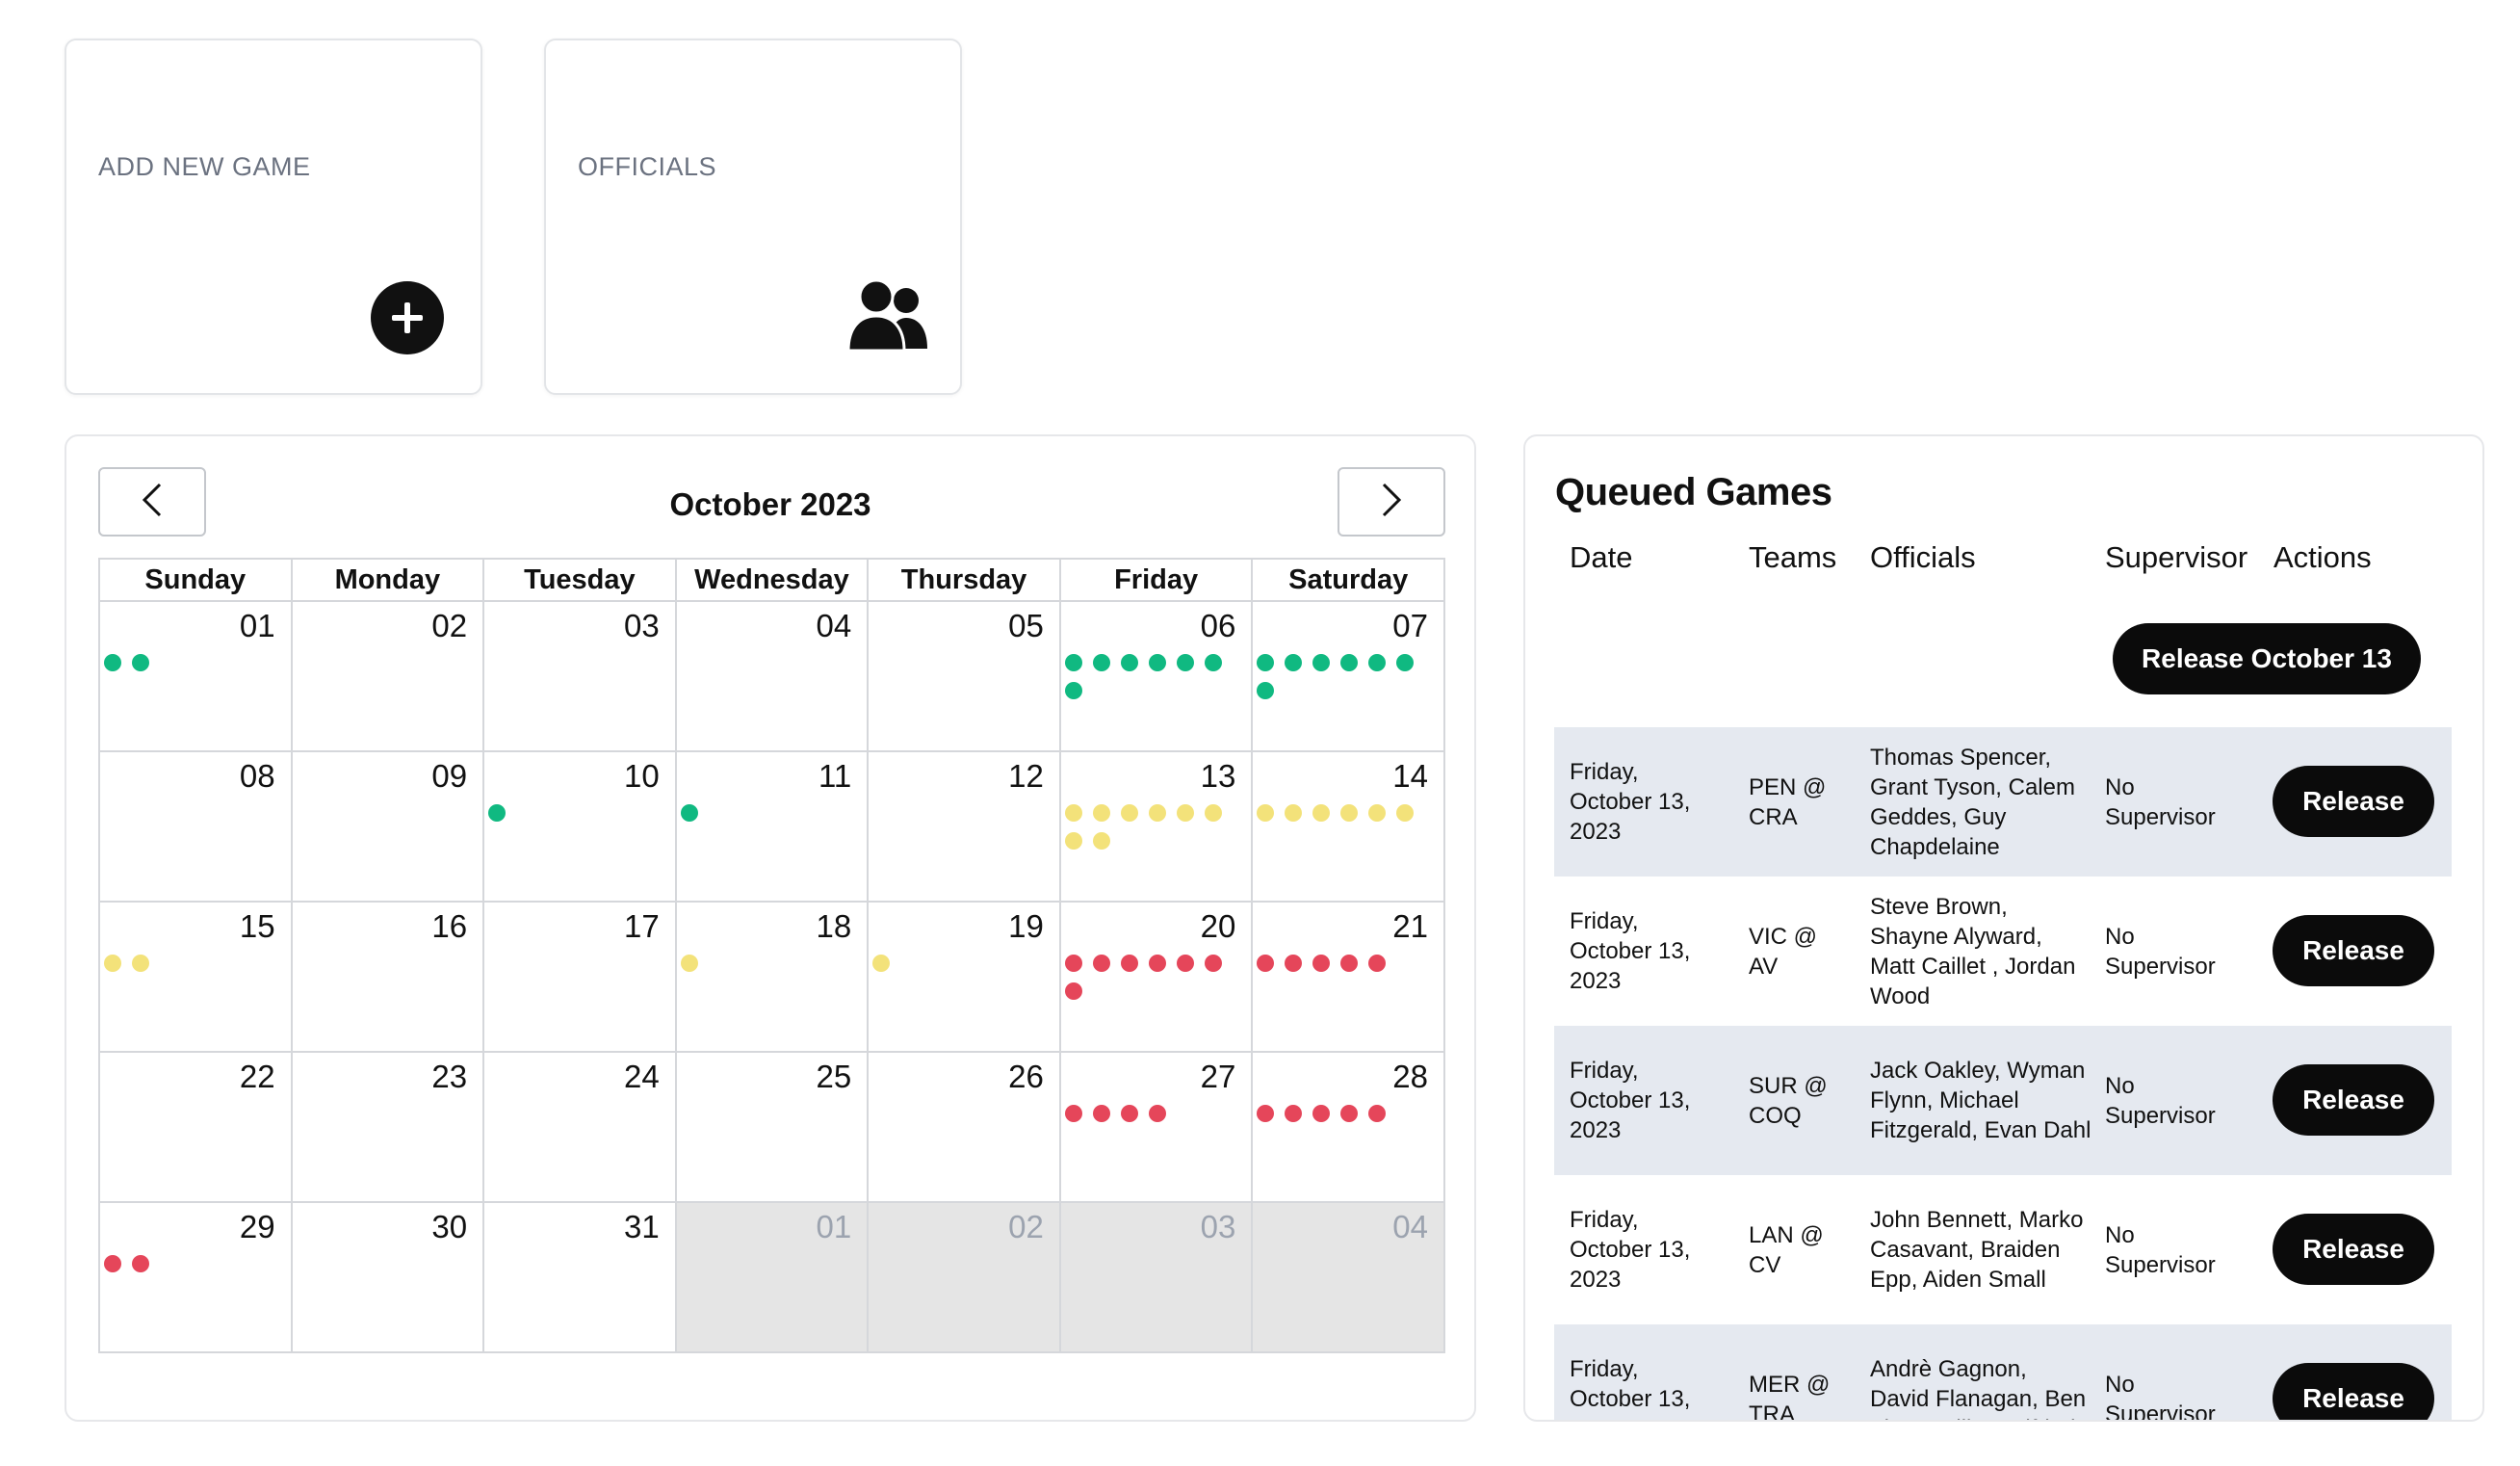 The height and width of the screenshot is (1466, 2520). I want to click on add-new-game-label: ADD NEW GAME, so click(204, 166).